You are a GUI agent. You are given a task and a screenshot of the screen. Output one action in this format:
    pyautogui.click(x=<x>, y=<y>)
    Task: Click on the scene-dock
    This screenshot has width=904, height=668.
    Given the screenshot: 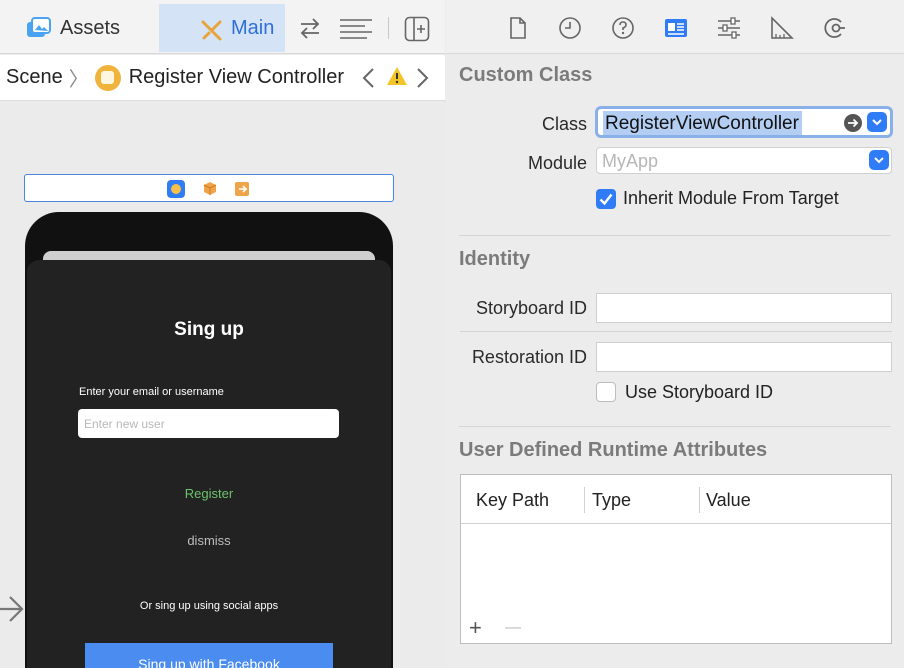 What is the action you would take?
    pyautogui.click(x=209, y=188)
    